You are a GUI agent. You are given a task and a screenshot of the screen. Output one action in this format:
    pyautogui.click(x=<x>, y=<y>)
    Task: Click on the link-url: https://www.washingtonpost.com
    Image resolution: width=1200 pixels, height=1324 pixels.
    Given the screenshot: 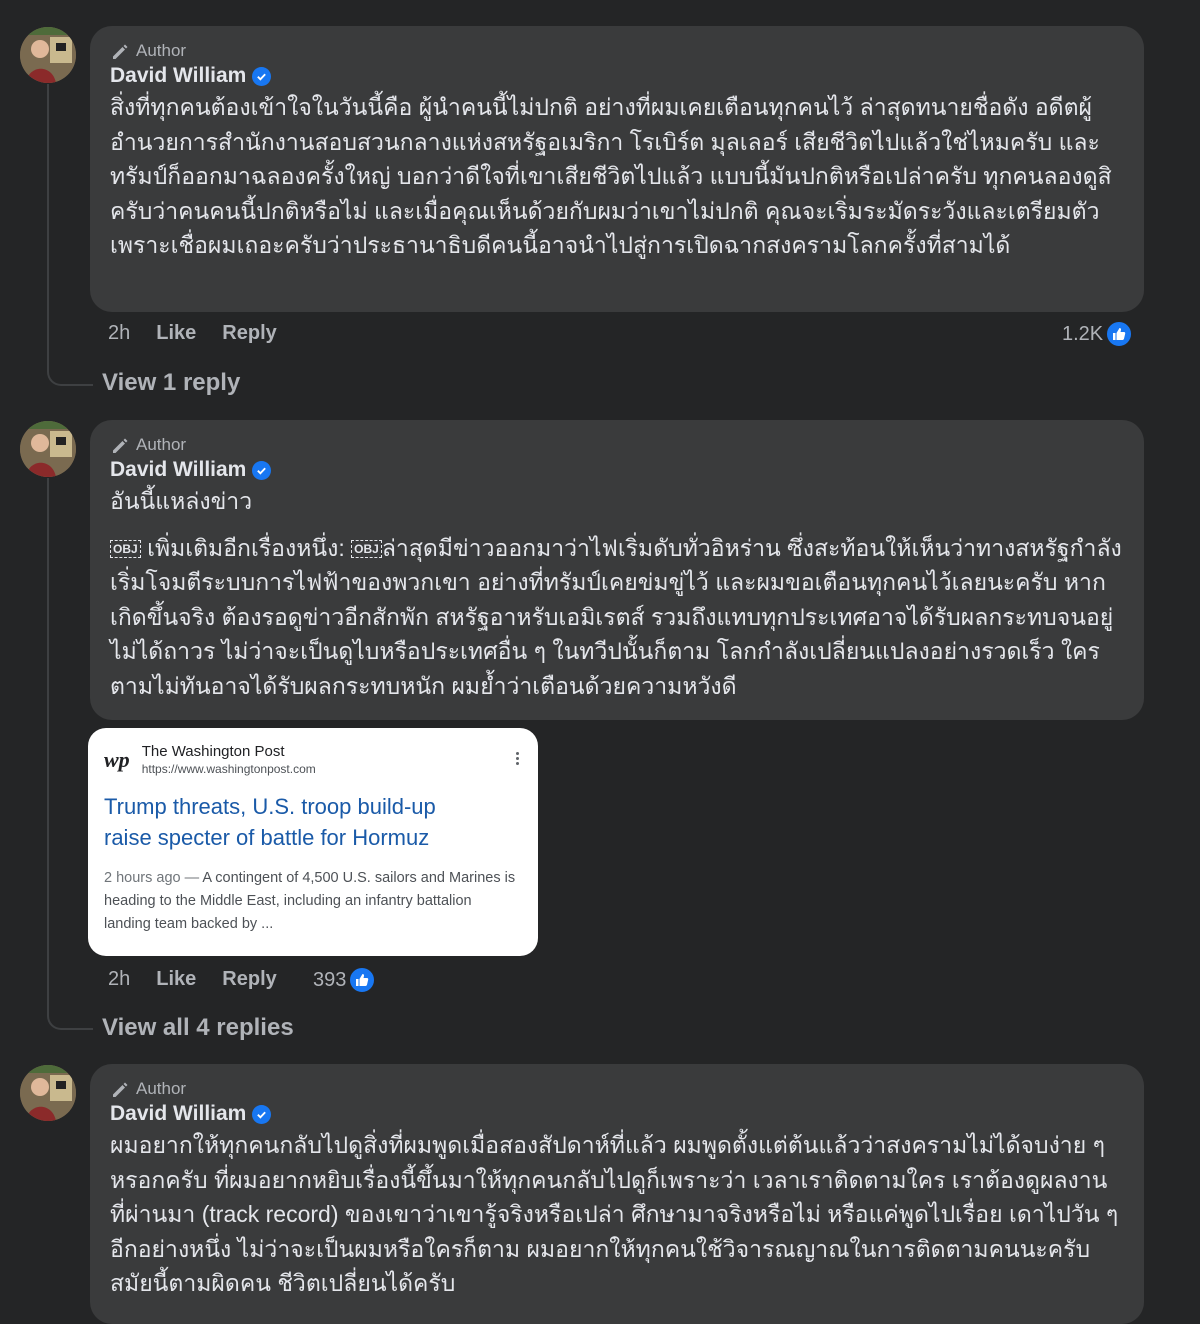 What is the action you would take?
    pyautogui.click(x=228, y=769)
    